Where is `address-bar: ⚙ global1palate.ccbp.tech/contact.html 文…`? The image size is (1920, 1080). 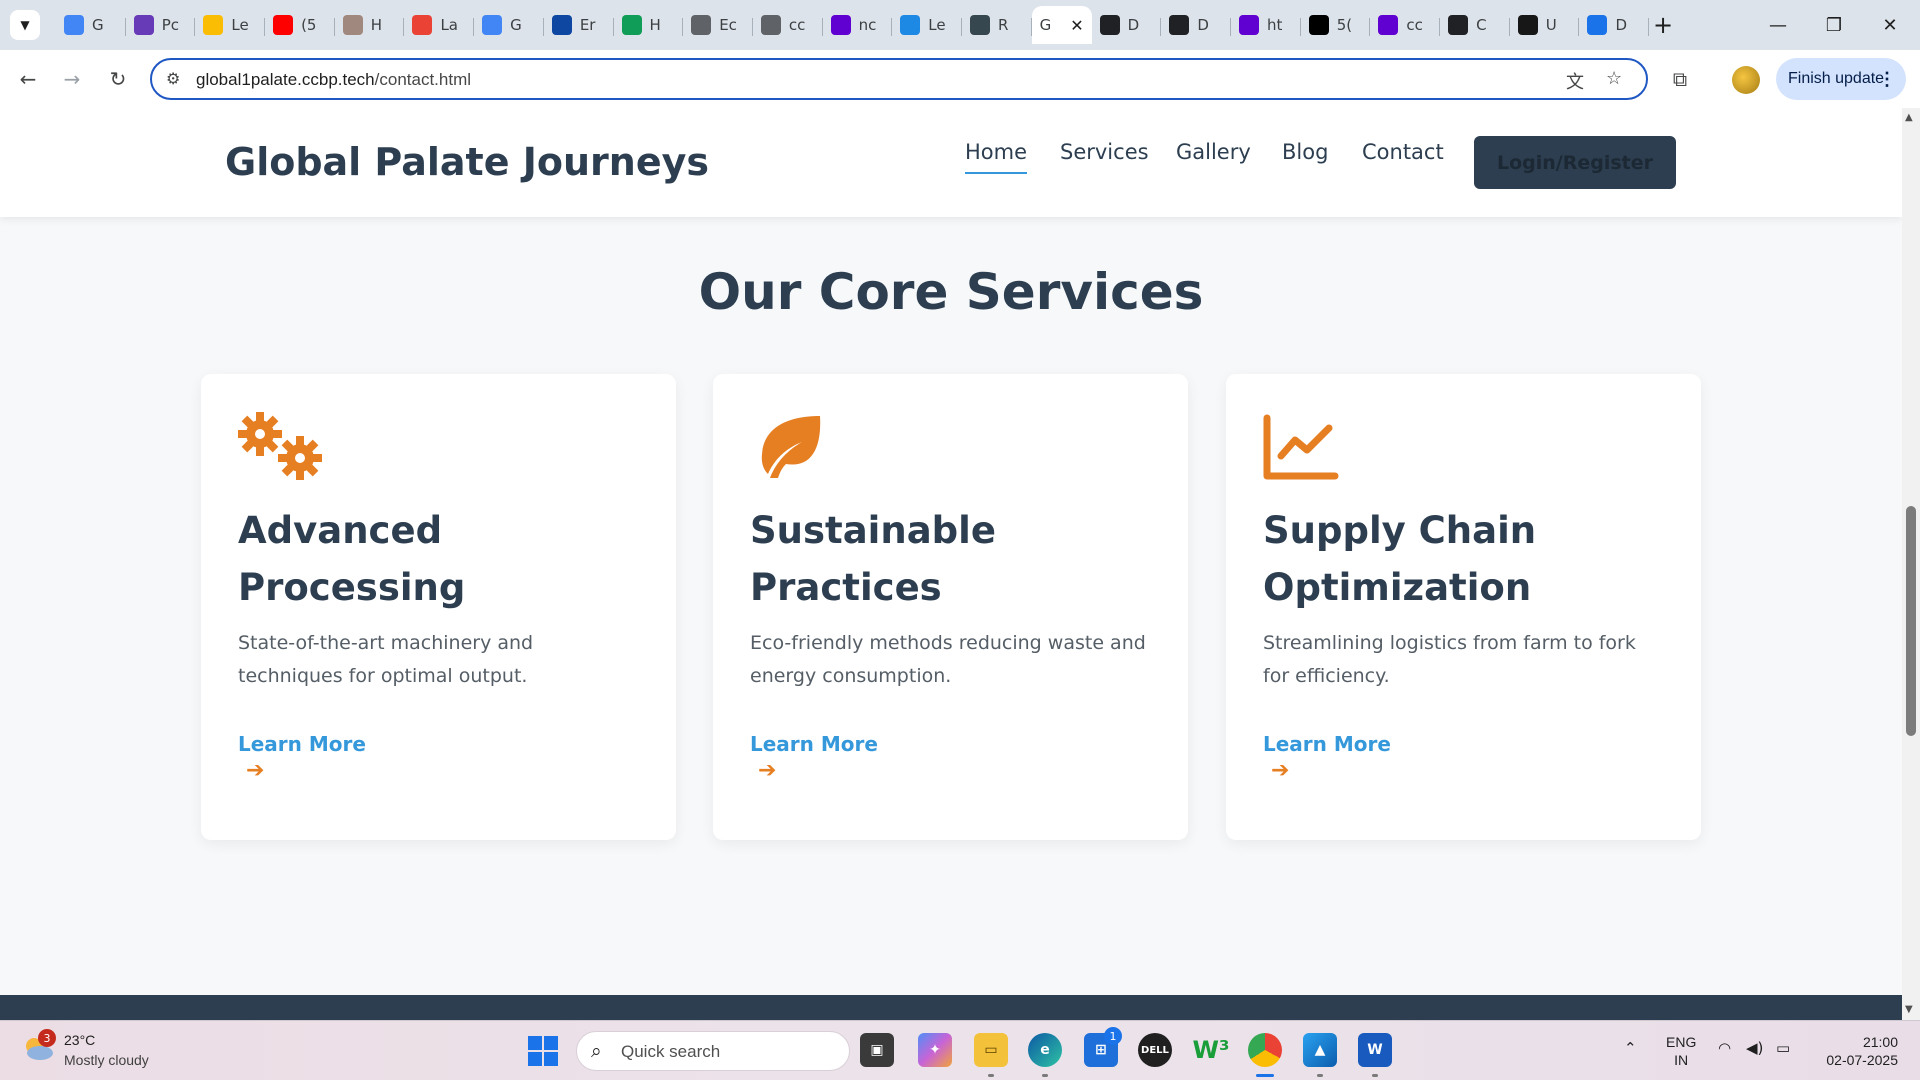
address-bar: ⚙ global1palate.ccbp.tech/contact.html 文… is located at coordinates (899, 79).